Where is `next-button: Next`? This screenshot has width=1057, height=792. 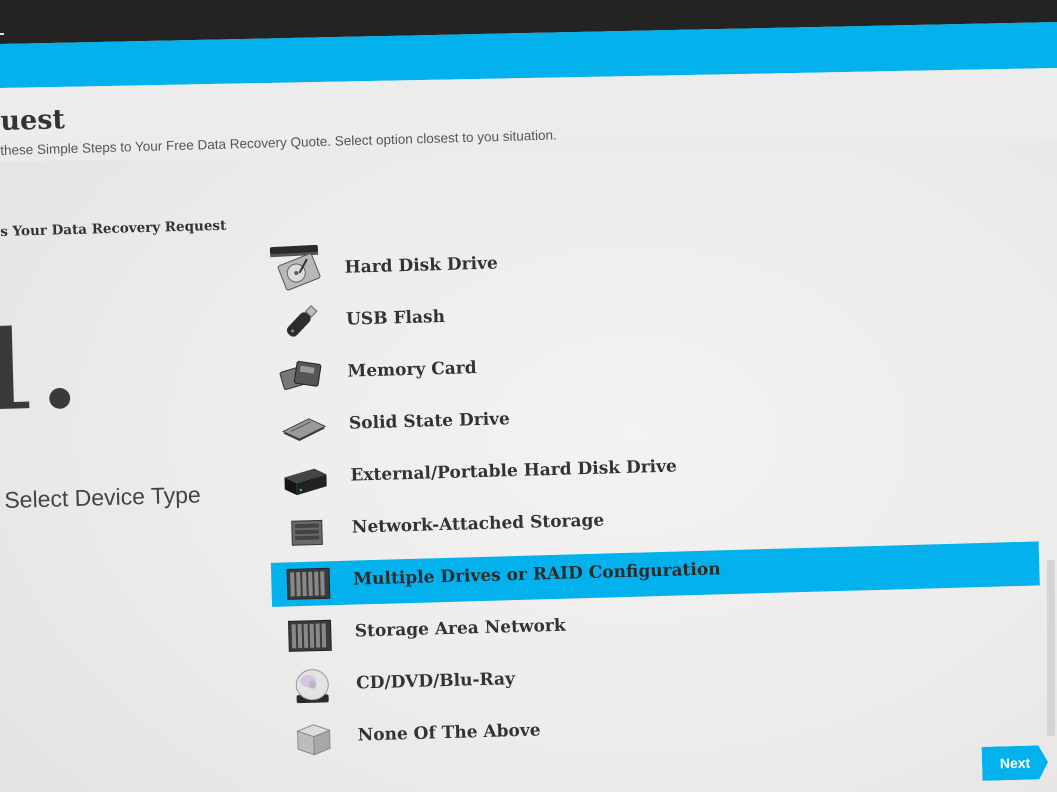
next-button: Next is located at coordinates (1015, 763).